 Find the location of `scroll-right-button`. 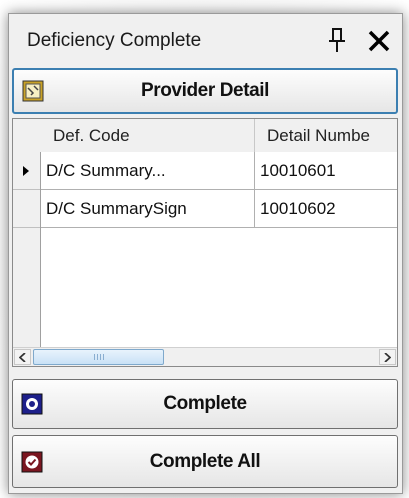

scroll-right-button is located at coordinates (387, 357).